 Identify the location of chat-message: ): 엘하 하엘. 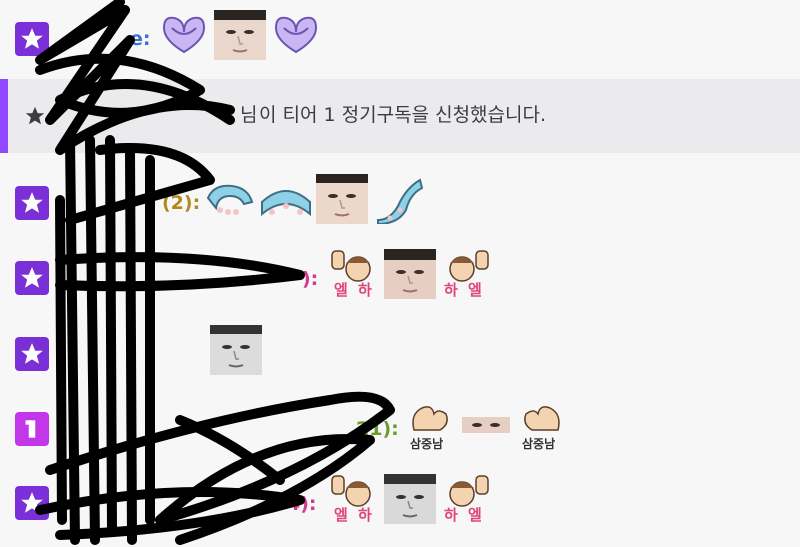
(400, 277).